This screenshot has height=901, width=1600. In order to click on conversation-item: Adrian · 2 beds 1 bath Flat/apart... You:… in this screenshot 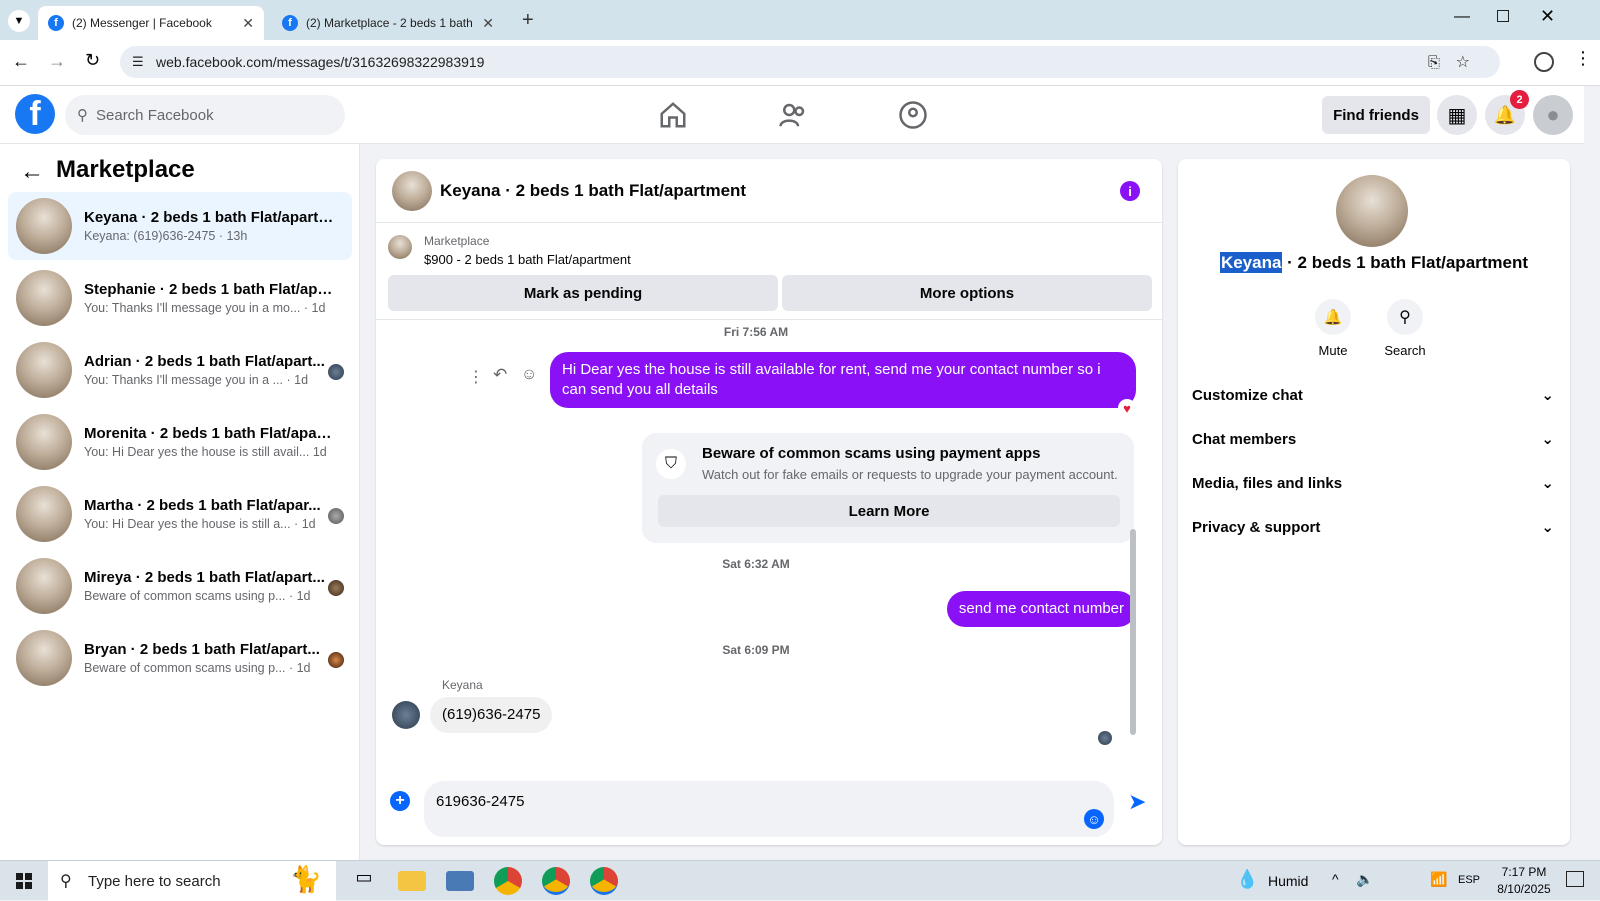, I will do `click(180, 370)`.